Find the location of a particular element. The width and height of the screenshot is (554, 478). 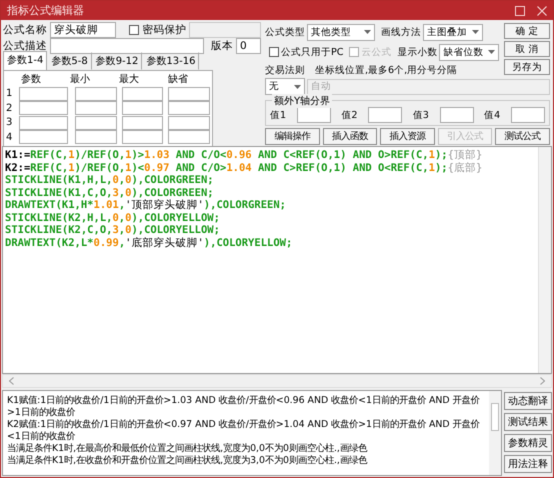

code-line: K2:=REF(C,1)/REF(O,1)<0.97 AND C/O>1.04 AND C>REF(O,1) AND O<REF(C,1);{底部} is located at coordinates (244, 168).